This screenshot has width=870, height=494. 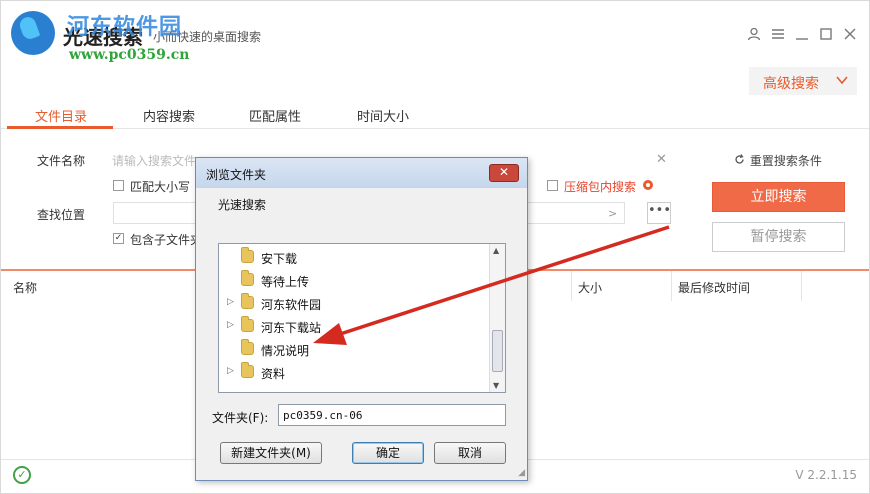 What do you see at coordinates (275, 115) in the screenshot?
I see `tab-match-attributes: 匹配属性` at bounding box center [275, 115].